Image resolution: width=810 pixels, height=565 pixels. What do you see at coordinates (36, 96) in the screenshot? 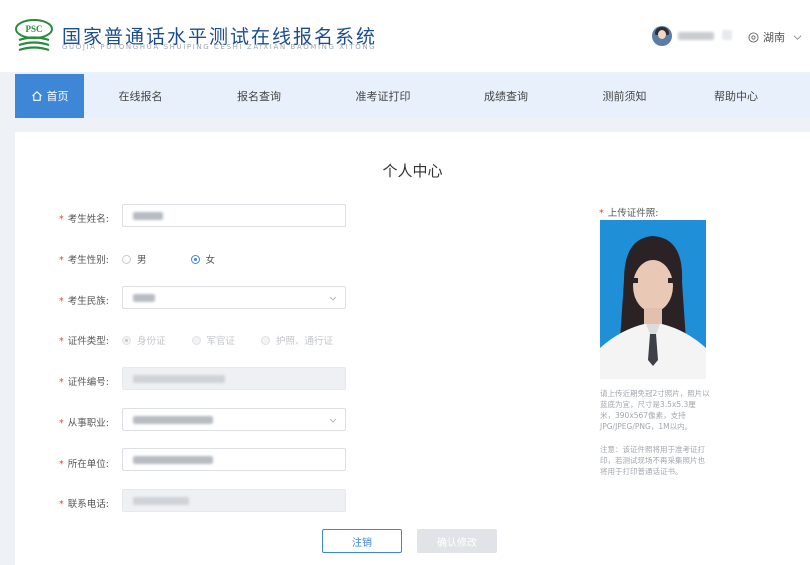
I see `home-icon` at bounding box center [36, 96].